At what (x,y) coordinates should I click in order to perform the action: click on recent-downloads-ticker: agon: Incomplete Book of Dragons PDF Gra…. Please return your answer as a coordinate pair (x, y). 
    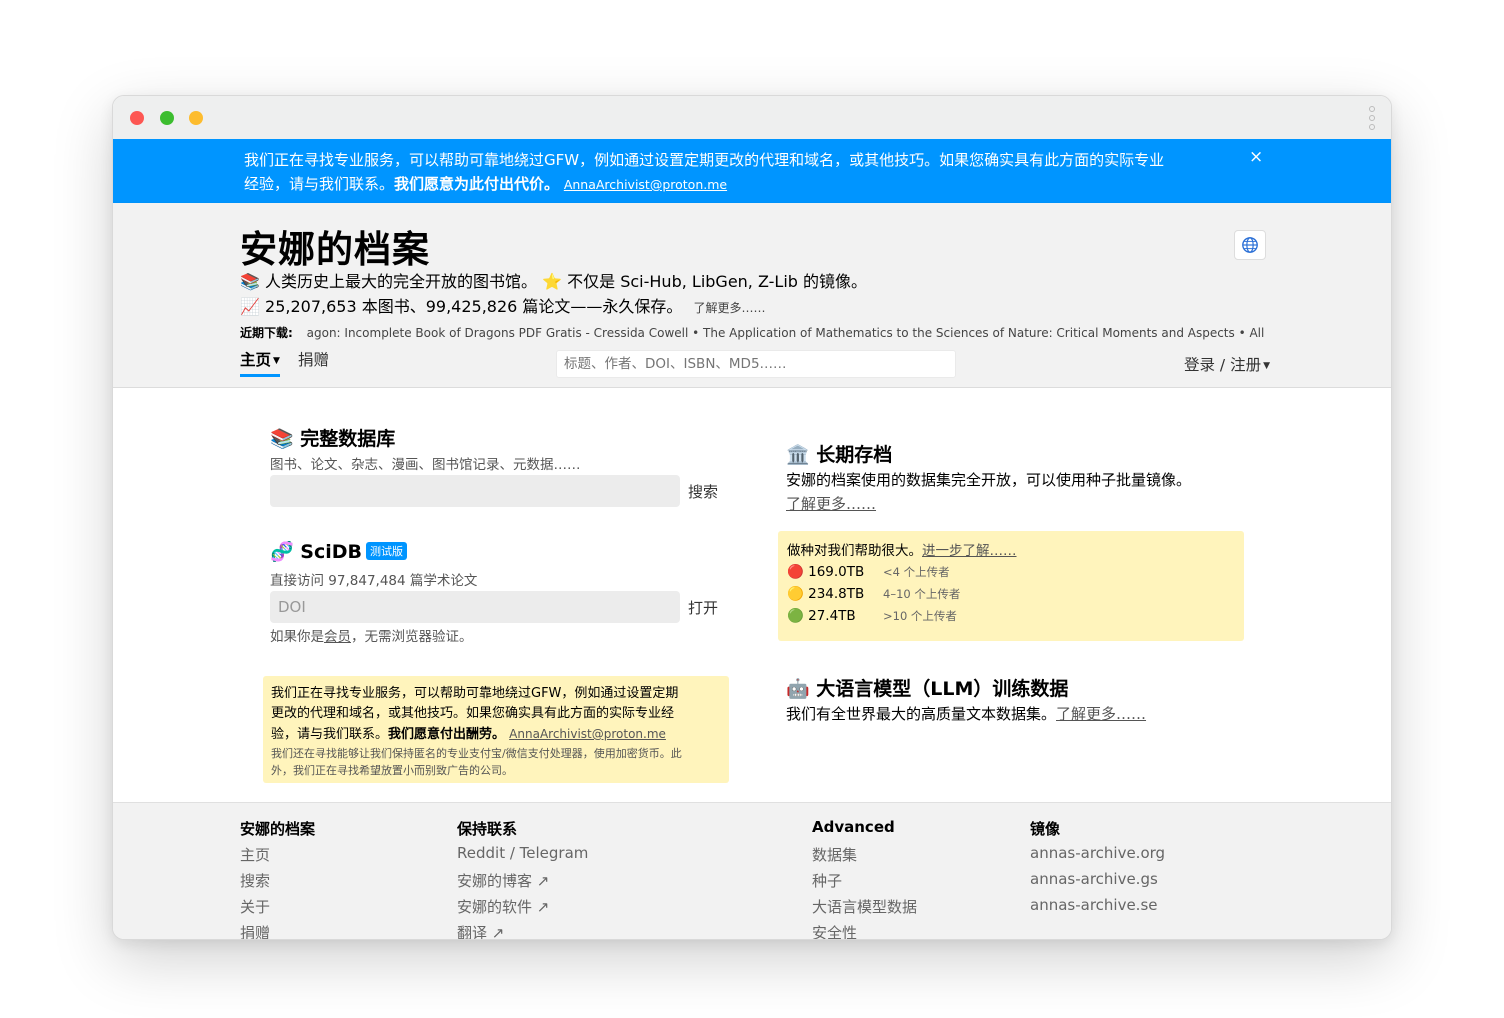
    Looking at the image, I should click on (786, 333).